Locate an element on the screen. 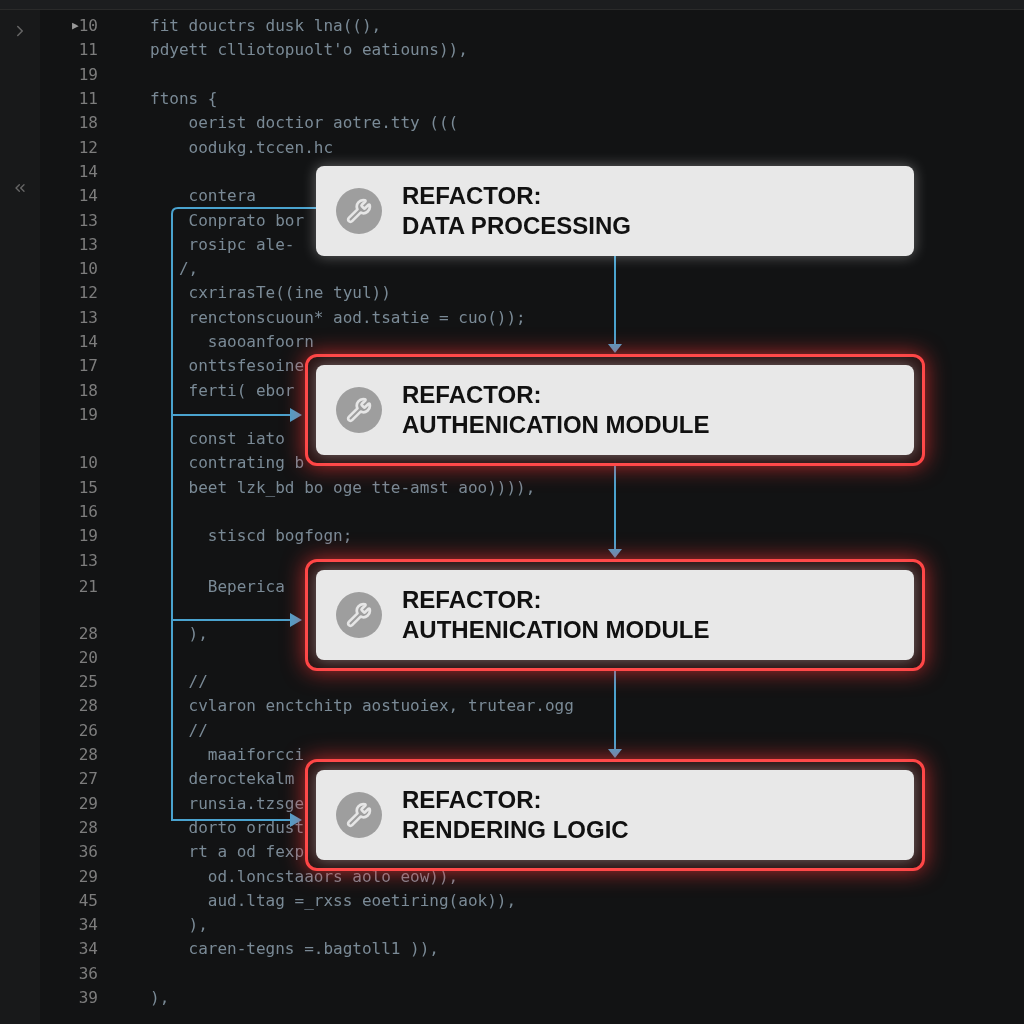 The image size is (1024, 1024). code-line: oodukg.tccen.hc is located at coordinates (260, 147).